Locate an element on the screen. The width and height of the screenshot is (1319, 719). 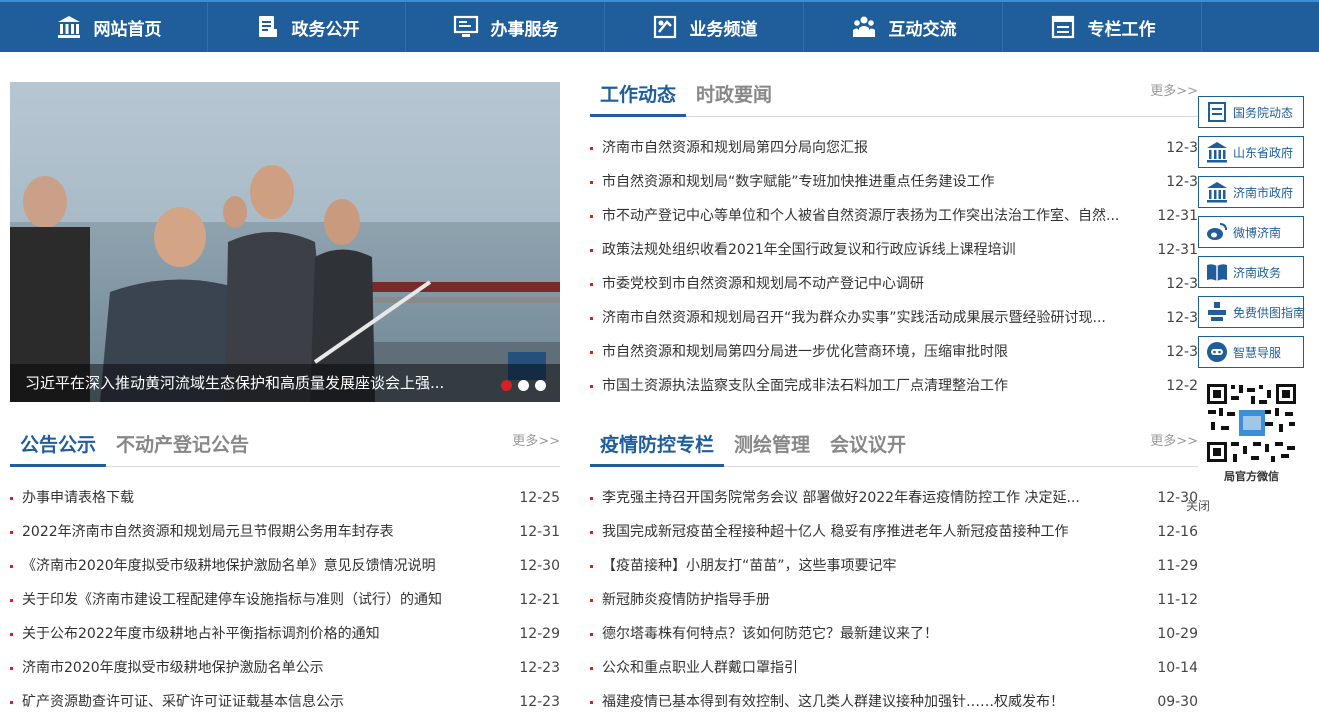
people-icon is located at coordinates (864, 27).